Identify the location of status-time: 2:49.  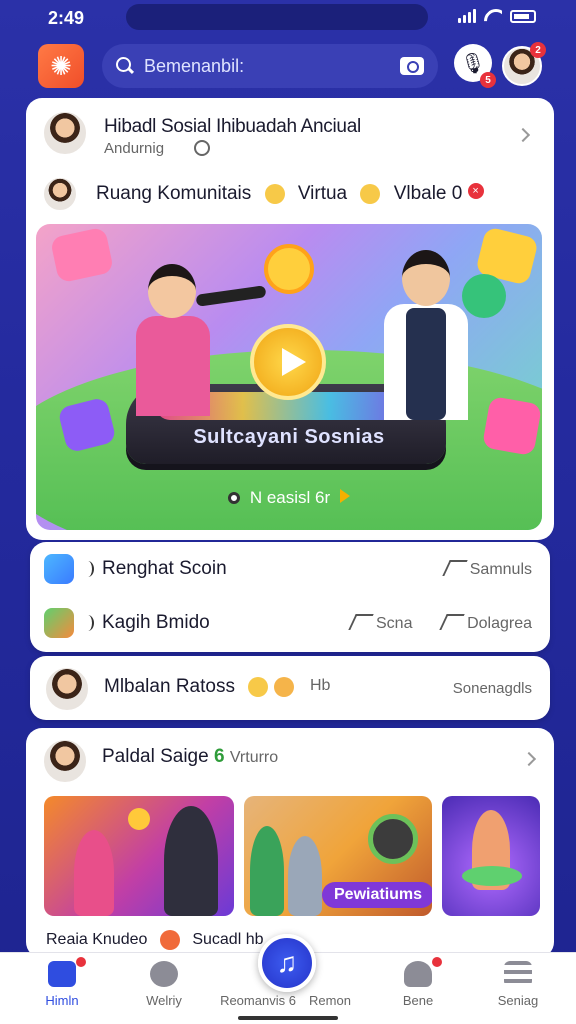
(66, 18).